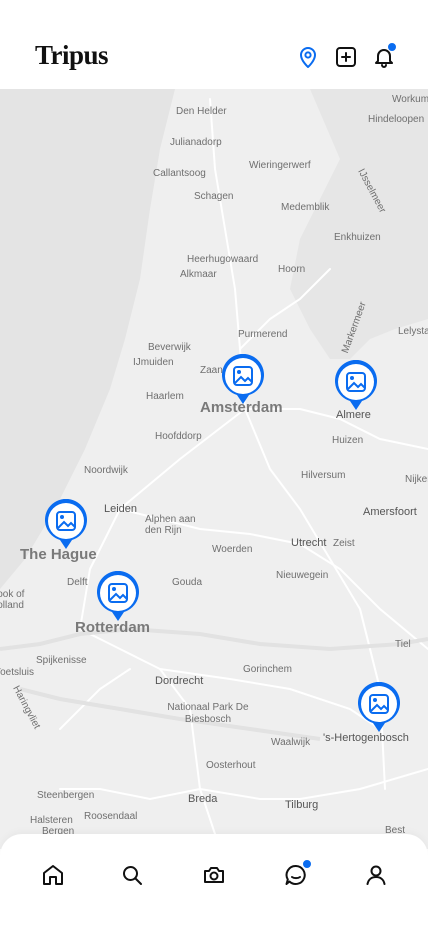 The height and width of the screenshot is (926, 428). Describe the element at coordinates (223, 259) in the screenshot. I see `place-label: Heerhugowaard` at that location.